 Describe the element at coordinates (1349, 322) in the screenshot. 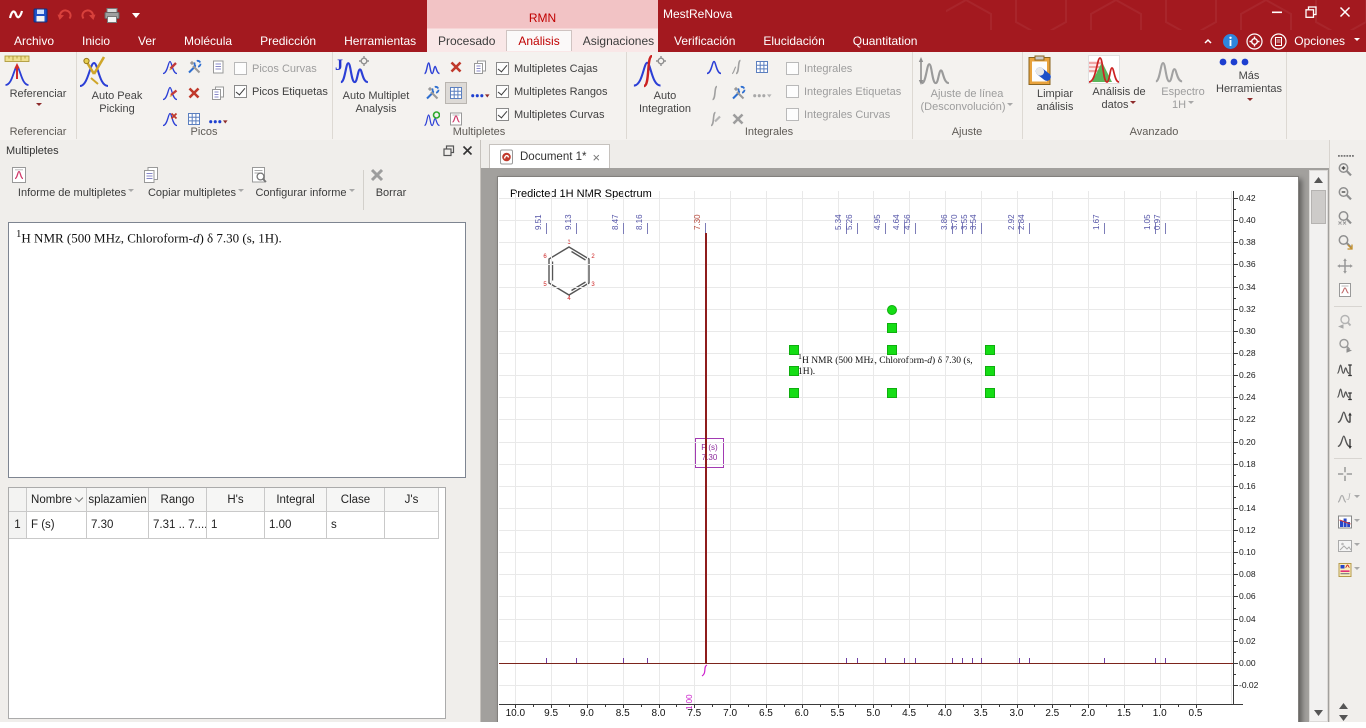

I see `previous-zoom-icon` at that location.